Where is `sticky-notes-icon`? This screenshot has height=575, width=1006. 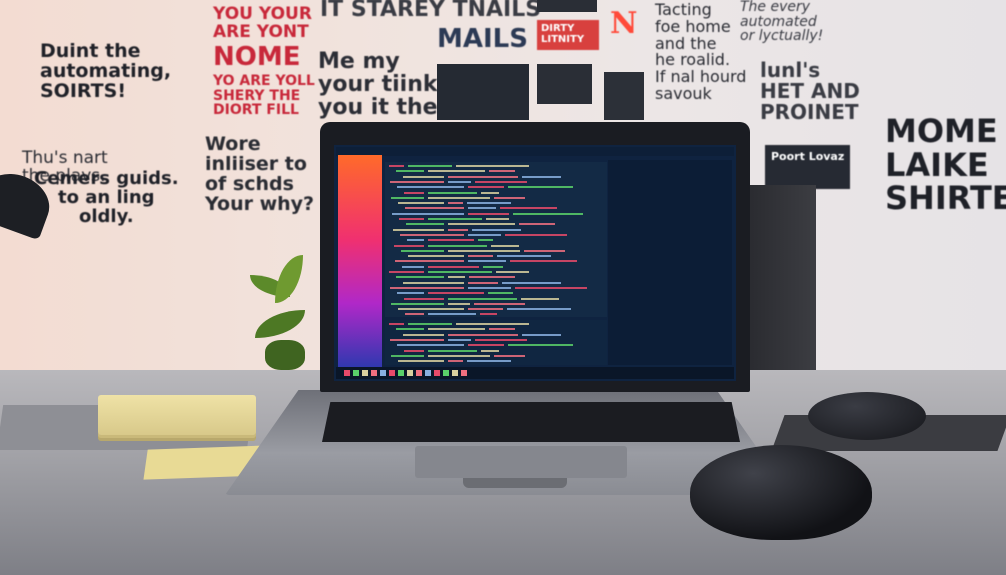 sticky-notes-icon is located at coordinates (177, 415).